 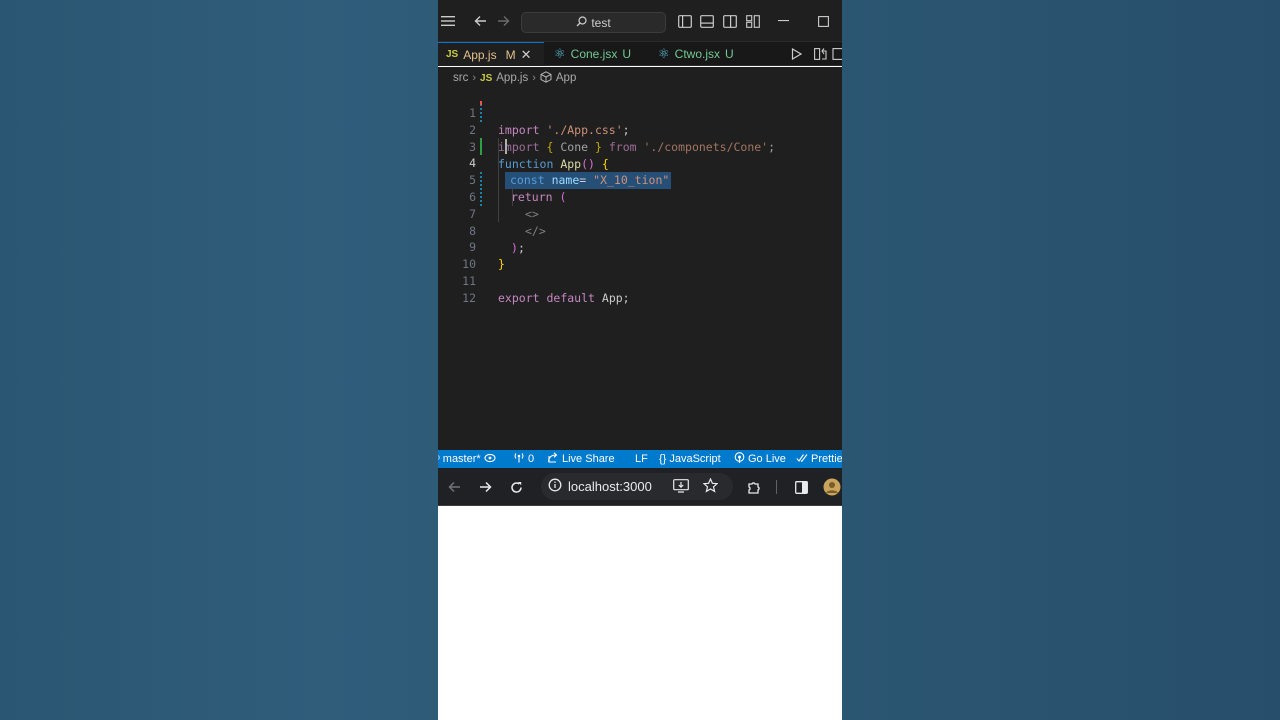 I want to click on git-branch-icon: ᵖ, so click(x=439, y=459).